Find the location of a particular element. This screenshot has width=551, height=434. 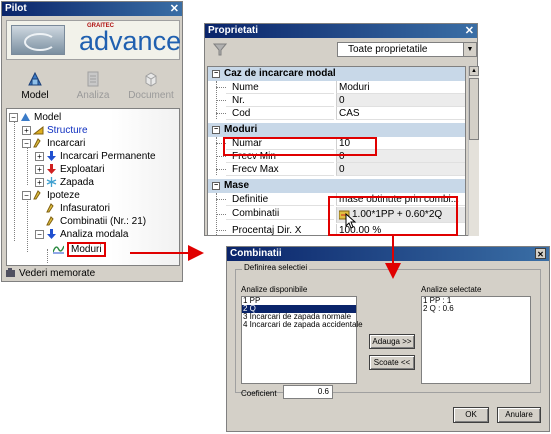

section-title: Mase is located at coordinates (237, 185).